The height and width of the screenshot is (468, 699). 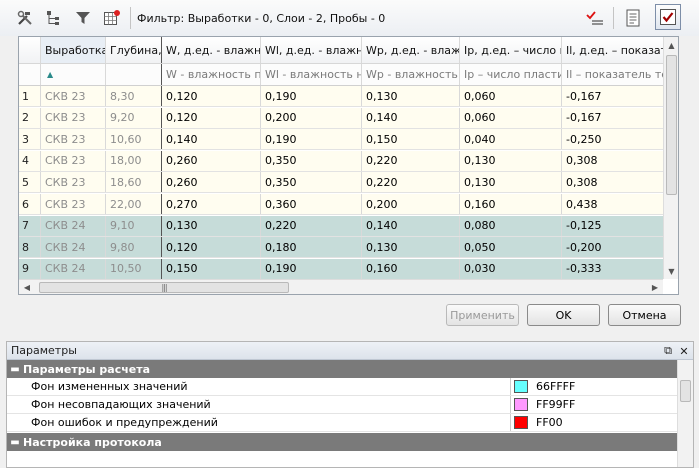 I want to click on wp-cell: 0,160, so click(x=411, y=268).